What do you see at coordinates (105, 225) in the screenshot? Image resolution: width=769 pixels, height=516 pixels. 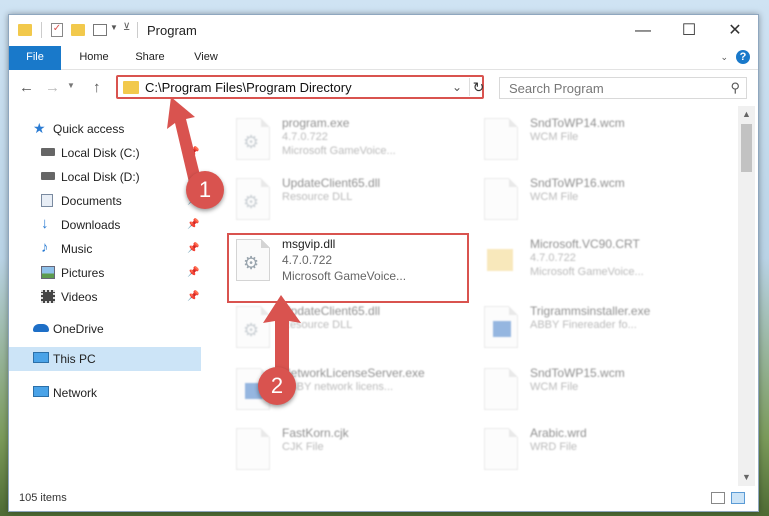 I see `sidebar-item-downloads: ↓ Downloads 📌` at bounding box center [105, 225].